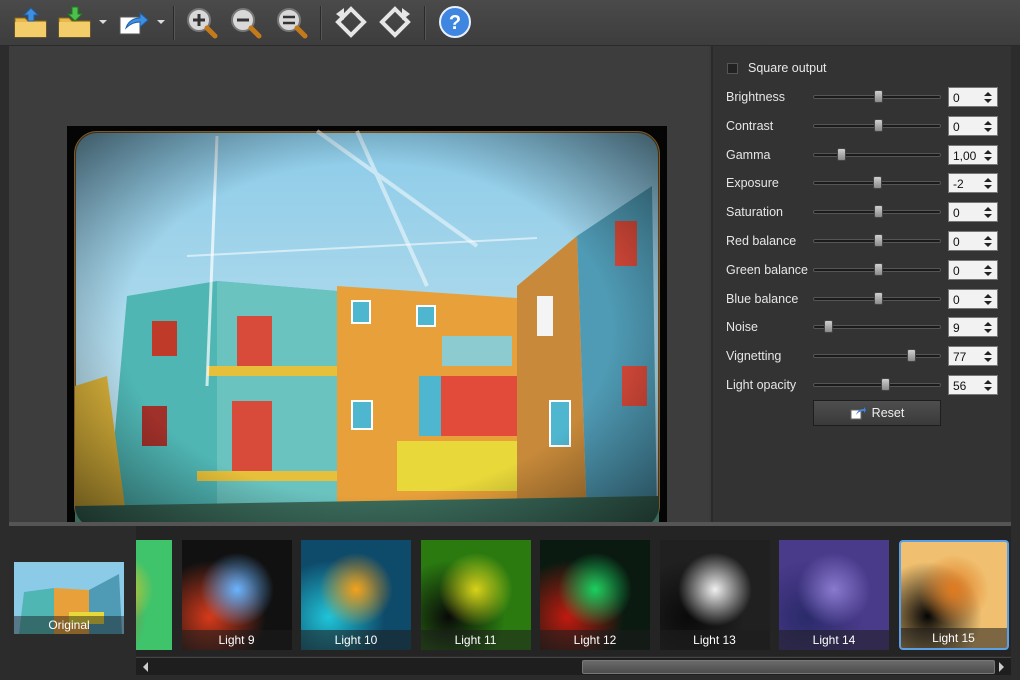 Image resolution: width=1020 pixels, height=680 pixels. Describe the element at coordinates (761, 241) in the screenshot. I see `slider-label: Red balance` at that location.